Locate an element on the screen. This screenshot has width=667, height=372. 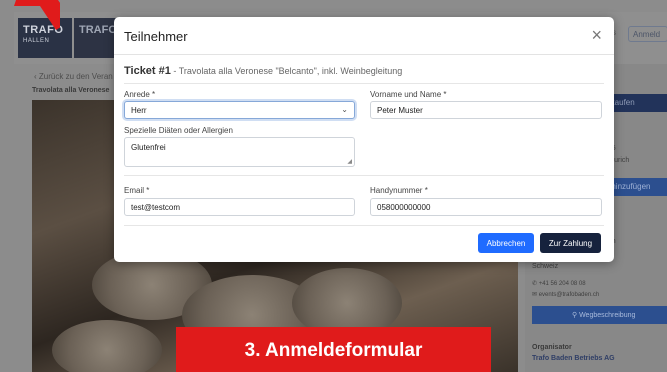
salutation-value: Herr is located at coordinates (139, 110).